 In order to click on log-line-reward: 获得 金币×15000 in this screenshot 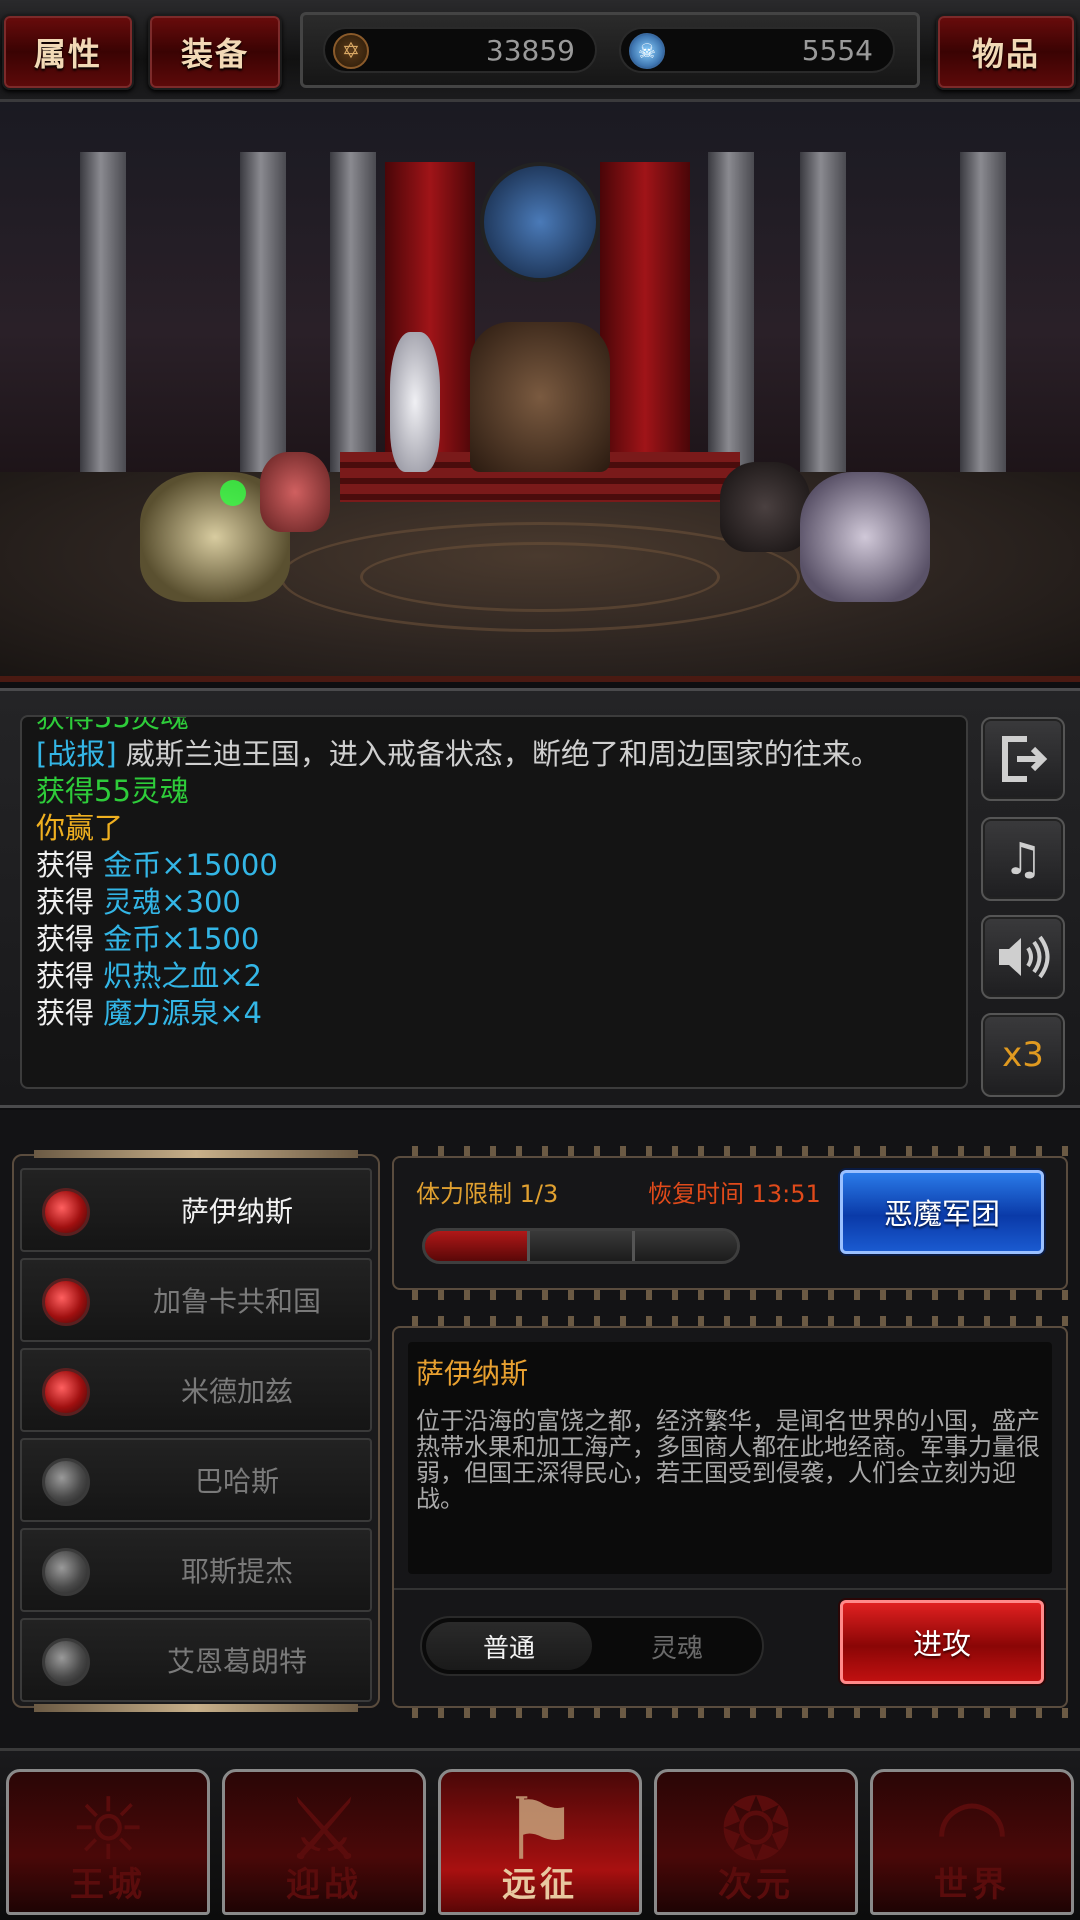, I will do `click(494, 865)`.